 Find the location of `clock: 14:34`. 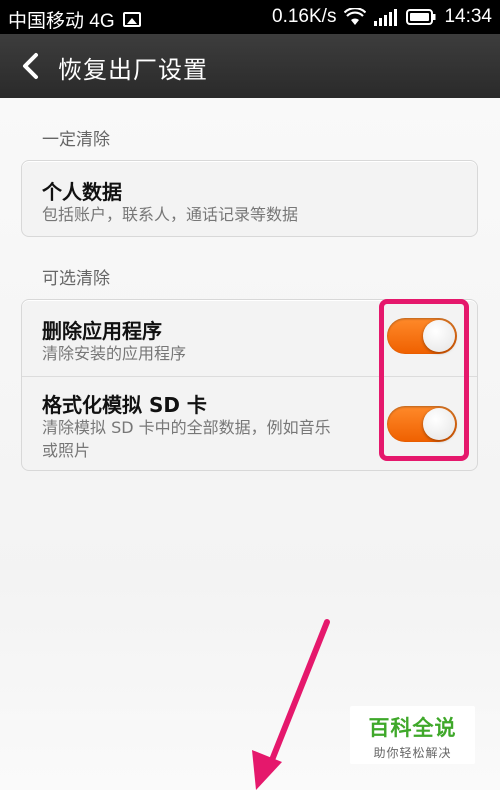

clock: 14:34 is located at coordinates (468, 16).